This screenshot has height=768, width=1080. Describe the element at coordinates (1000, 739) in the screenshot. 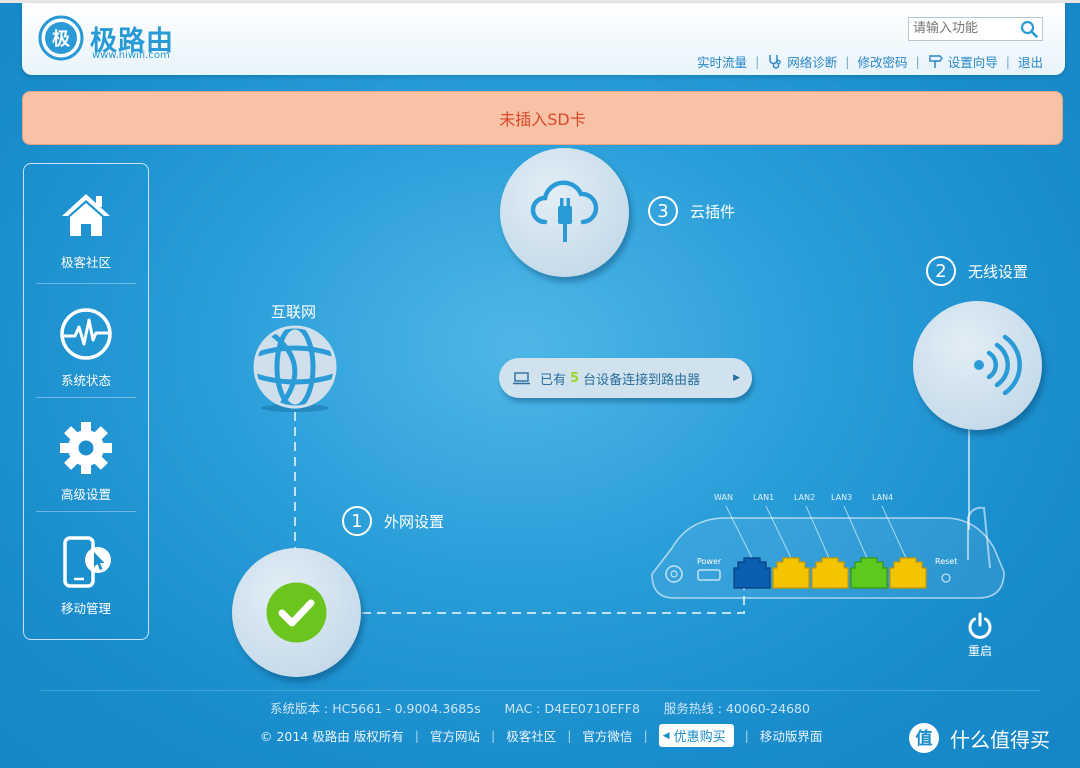

I see `watermark-text: 什么值得买` at that location.